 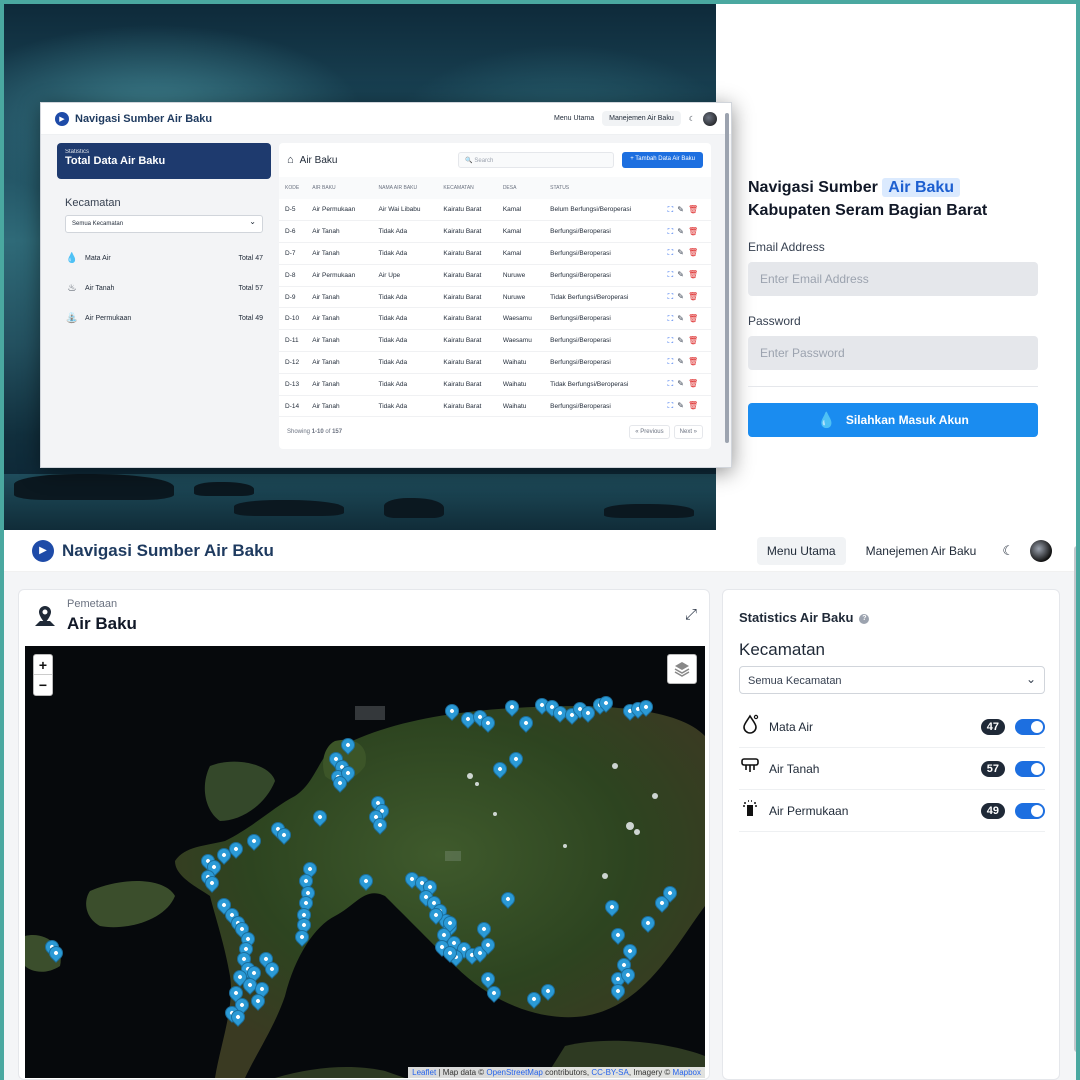 What do you see at coordinates (290, 160) in the screenshot?
I see `map-pin-icon: ⌂` at bounding box center [290, 160].